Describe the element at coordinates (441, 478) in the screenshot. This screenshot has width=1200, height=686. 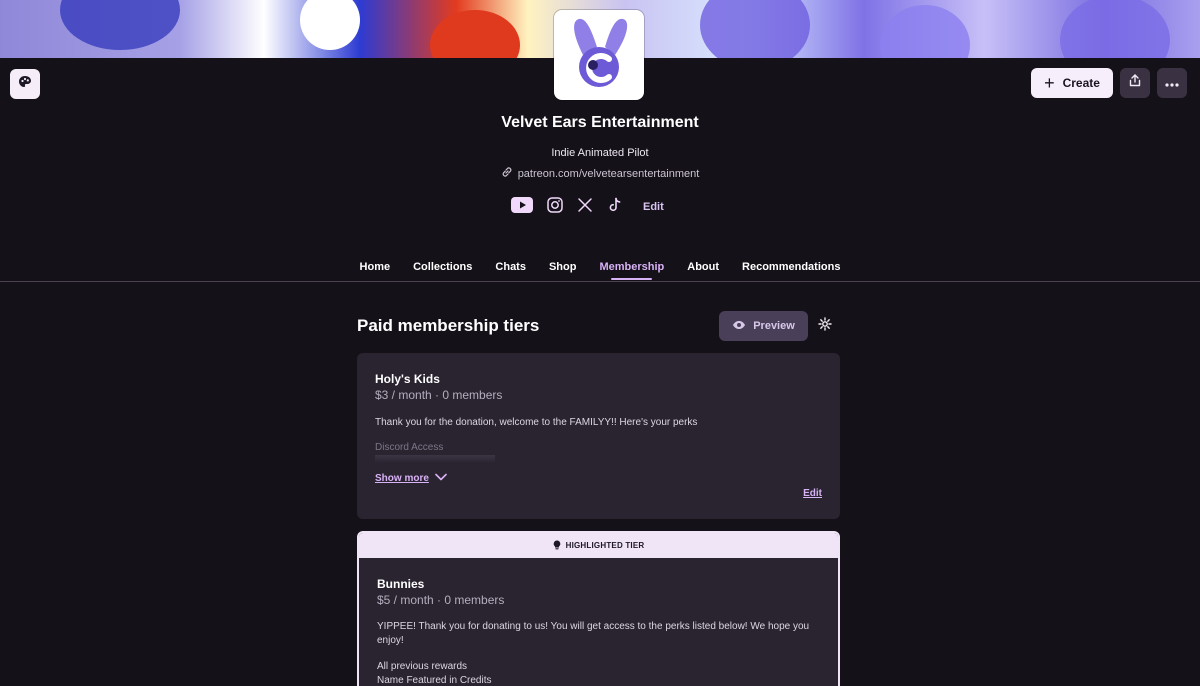
I see `chevron-down-icon` at that location.